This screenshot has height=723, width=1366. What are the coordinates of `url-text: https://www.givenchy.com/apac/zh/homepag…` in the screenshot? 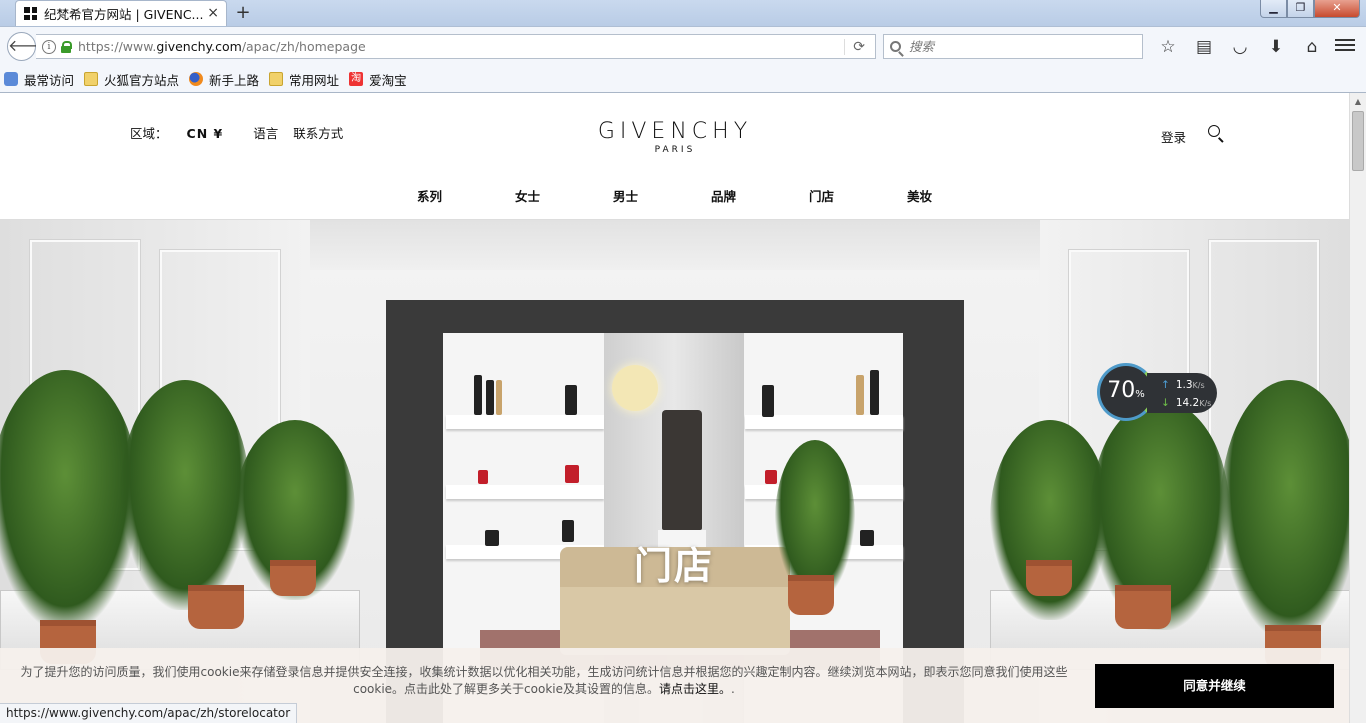 It's located at (222, 46).